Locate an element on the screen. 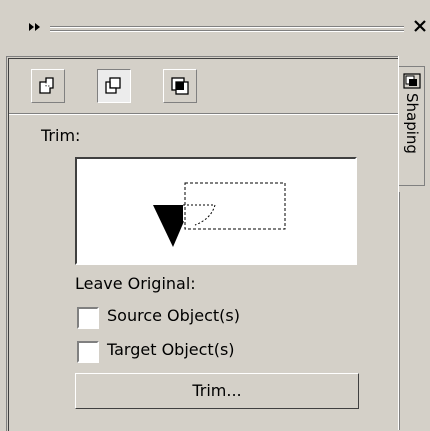 This screenshot has height=431, width=430. leave-original-label: Leave Original: is located at coordinates (135, 283).